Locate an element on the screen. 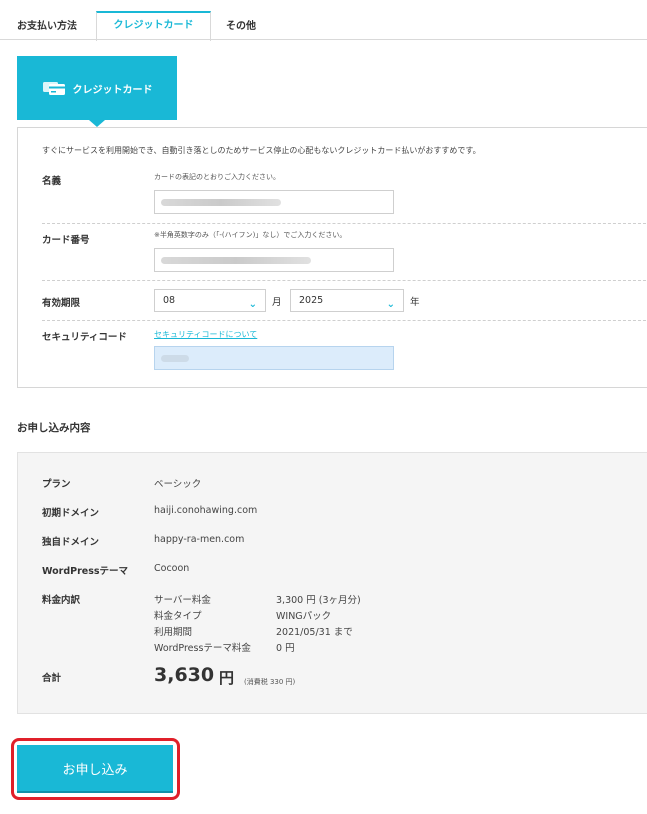  card-number-hint: ※半角英数字のみ（「-(ハイフン)」なし）でご入力ください。 is located at coordinates (250, 235).